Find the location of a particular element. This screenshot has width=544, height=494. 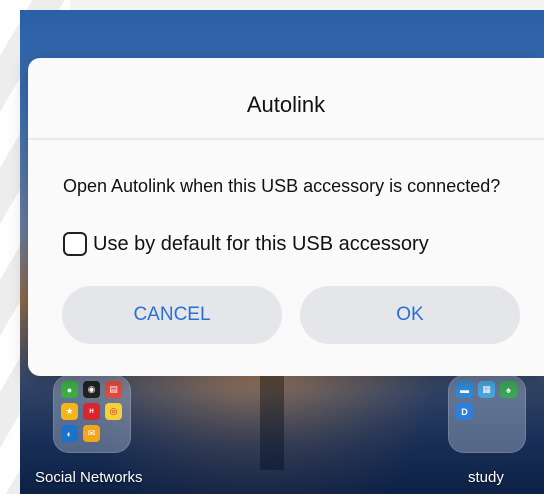

folder-label-study: study is located at coordinates (486, 477).